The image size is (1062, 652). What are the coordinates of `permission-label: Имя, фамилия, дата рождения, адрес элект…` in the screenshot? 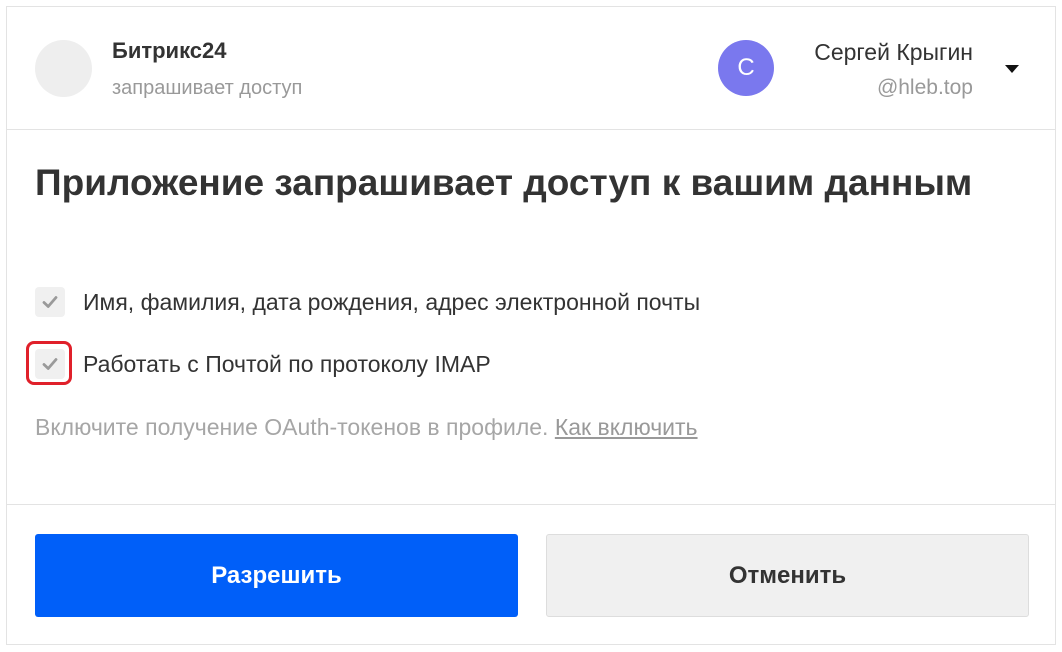 It's located at (392, 301).